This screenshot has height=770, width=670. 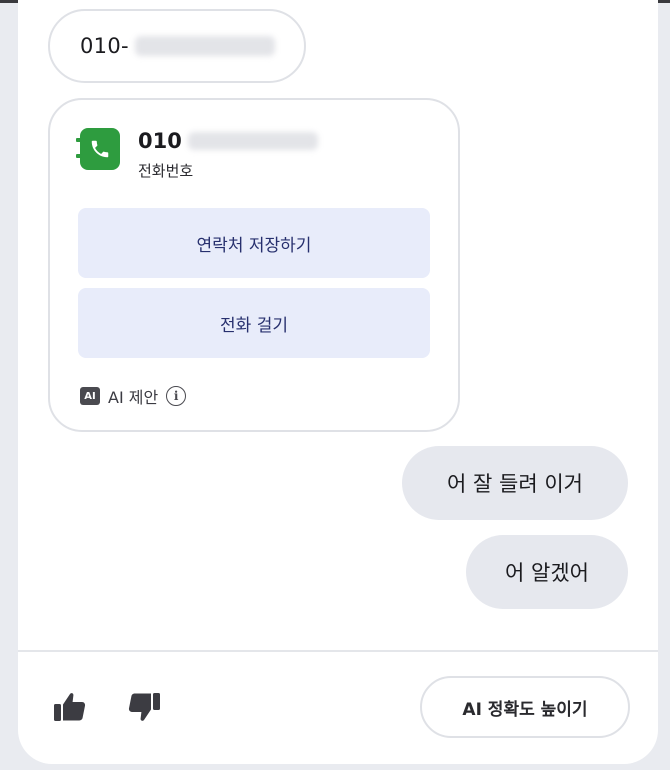 What do you see at coordinates (515, 483) in the screenshot?
I see `outgoing-message-bubble: 어 잘 들려 이거` at bounding box center [515, 483].